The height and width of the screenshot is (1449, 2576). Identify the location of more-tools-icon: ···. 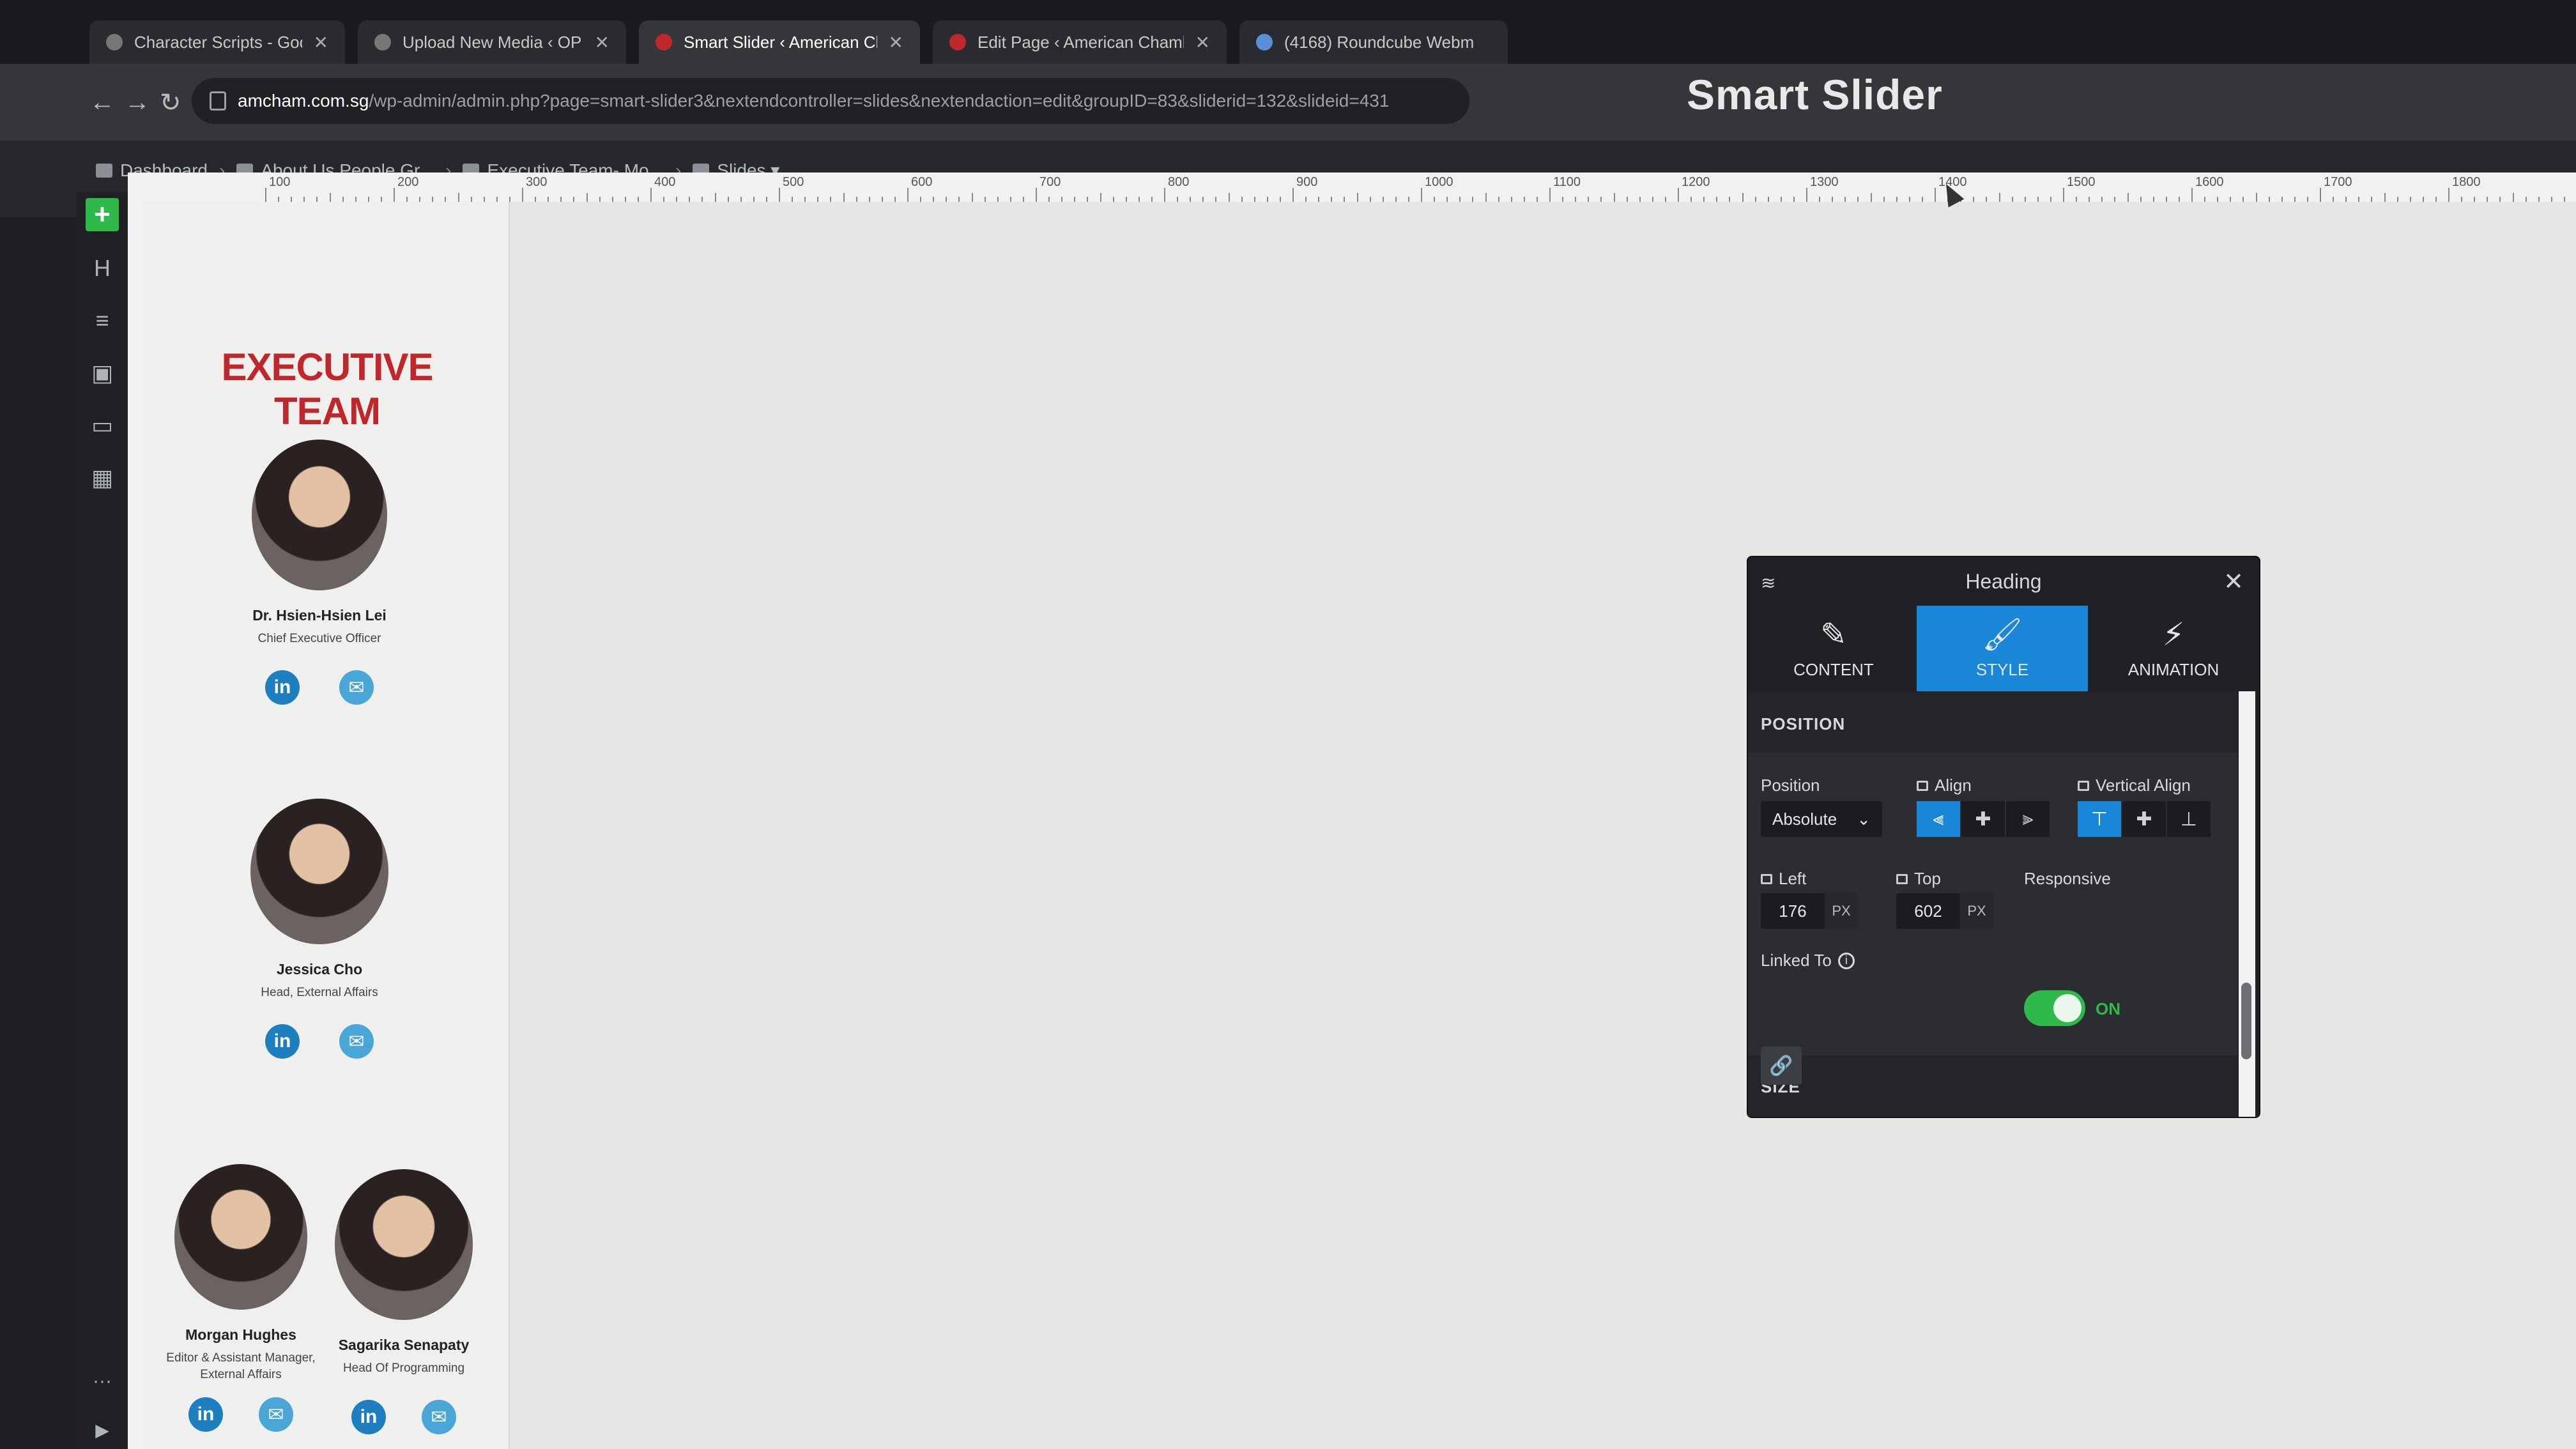
(102, 1381).